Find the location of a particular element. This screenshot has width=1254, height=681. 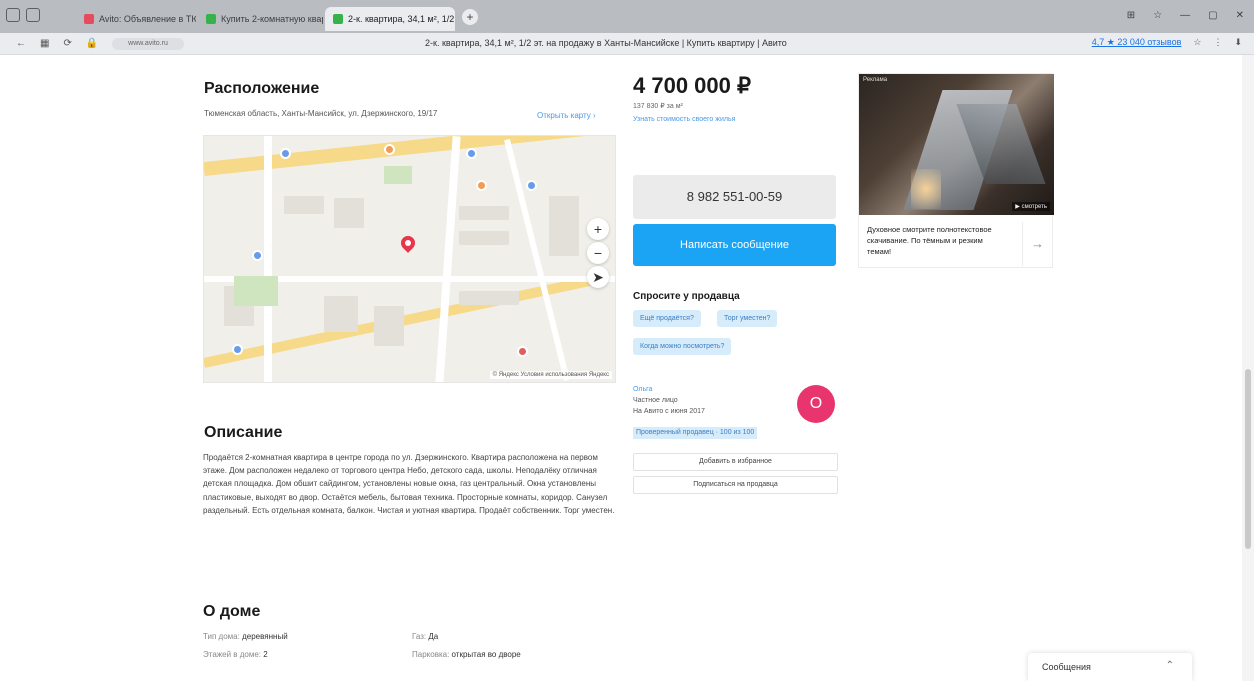

ad-label: Реклама is located at coordinates (875, 80).